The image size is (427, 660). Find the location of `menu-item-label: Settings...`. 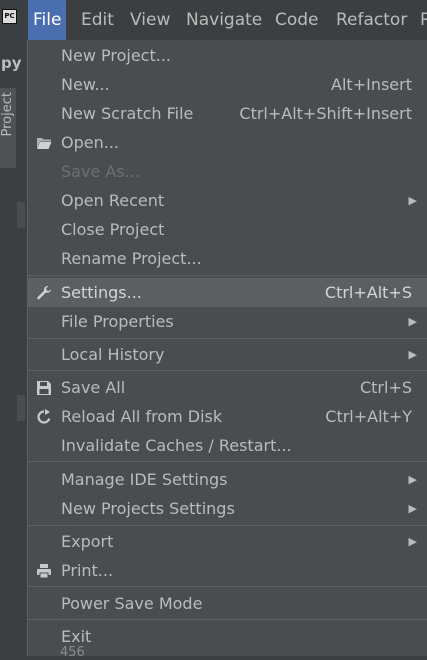

menu-item-label: Settings... is located at coordinates (101, 292).